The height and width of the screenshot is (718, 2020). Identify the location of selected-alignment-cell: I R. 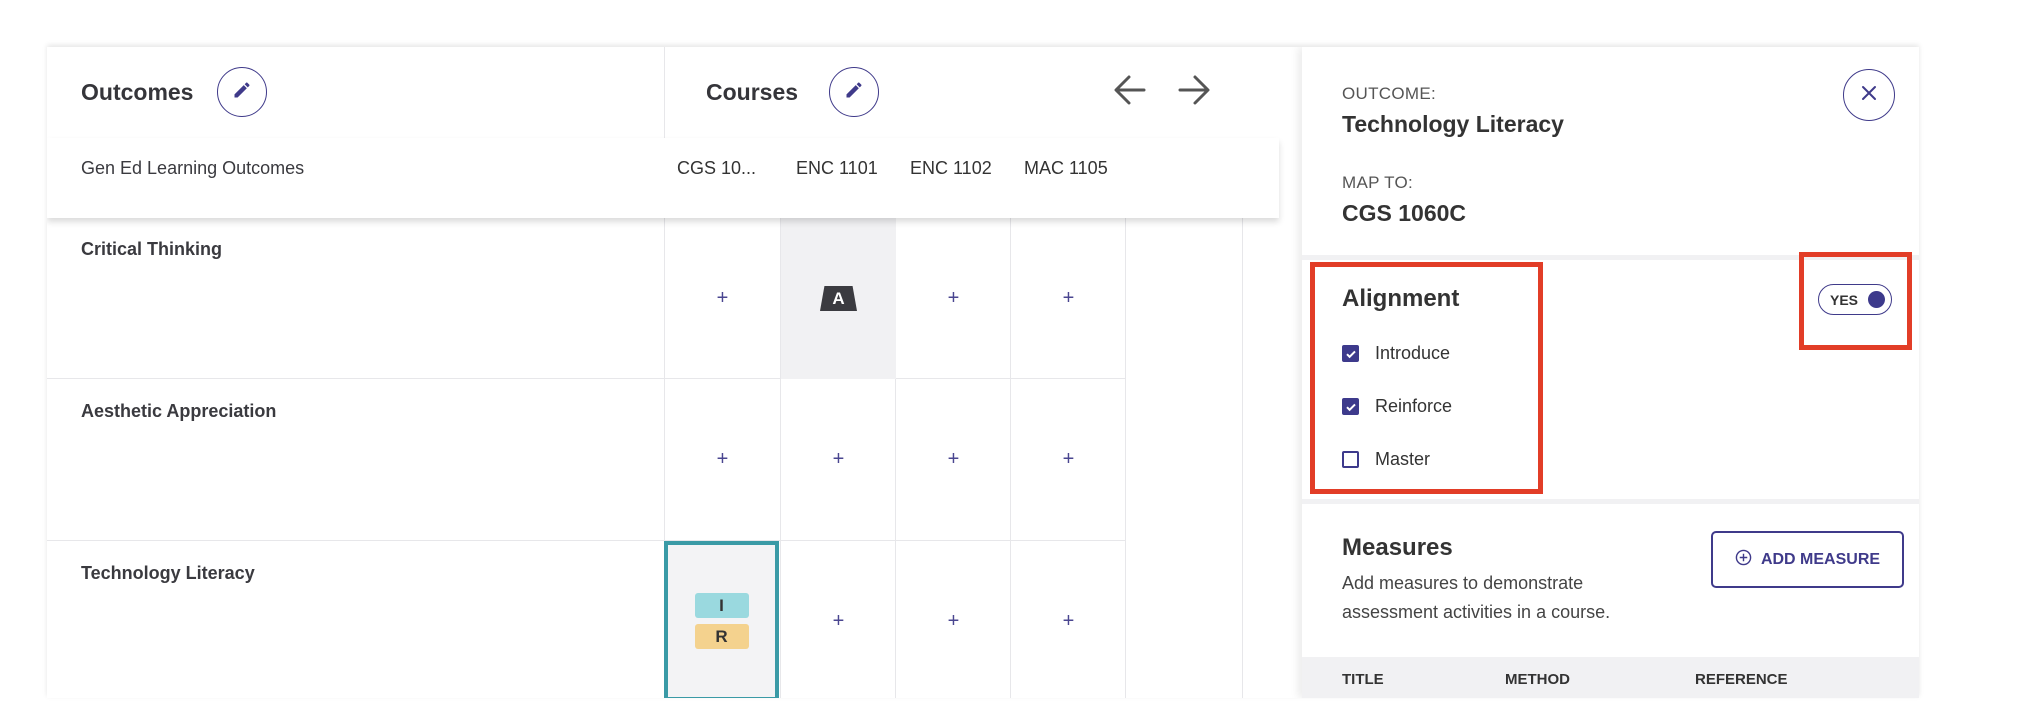
(721, 619).